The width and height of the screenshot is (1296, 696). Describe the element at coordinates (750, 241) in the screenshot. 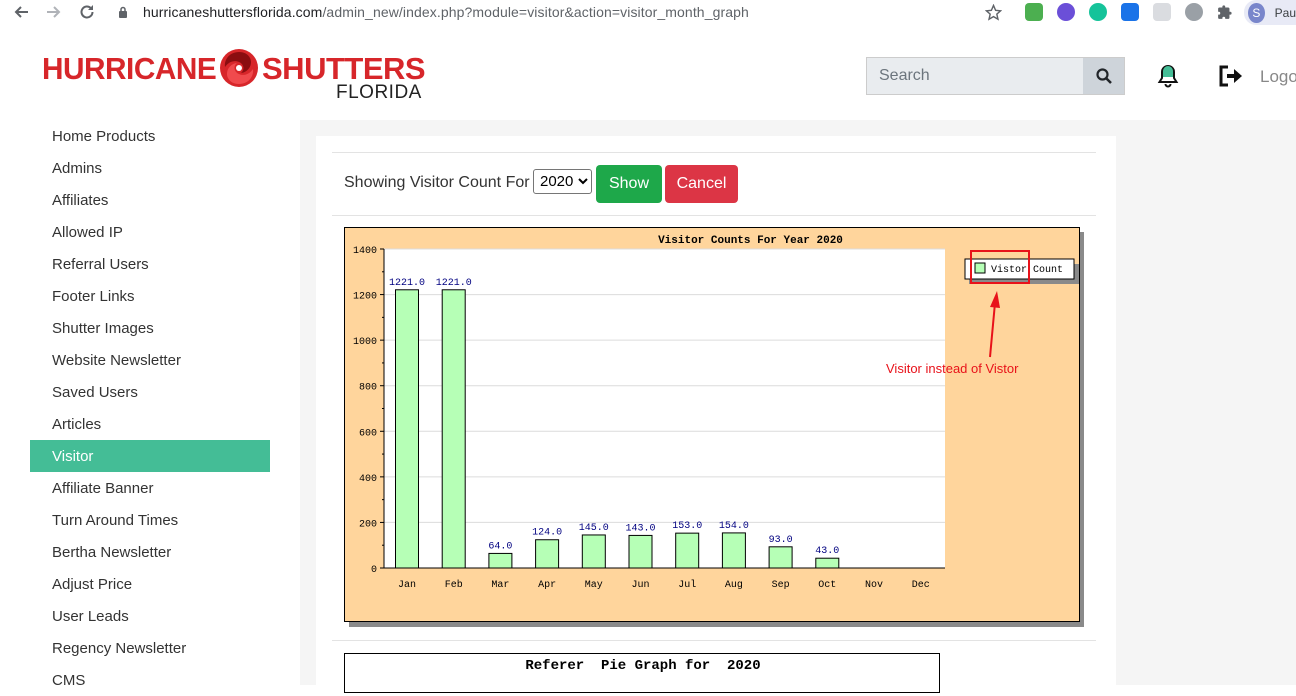

I see `chart-title: Visitor Counts For Year 2020` at that location.